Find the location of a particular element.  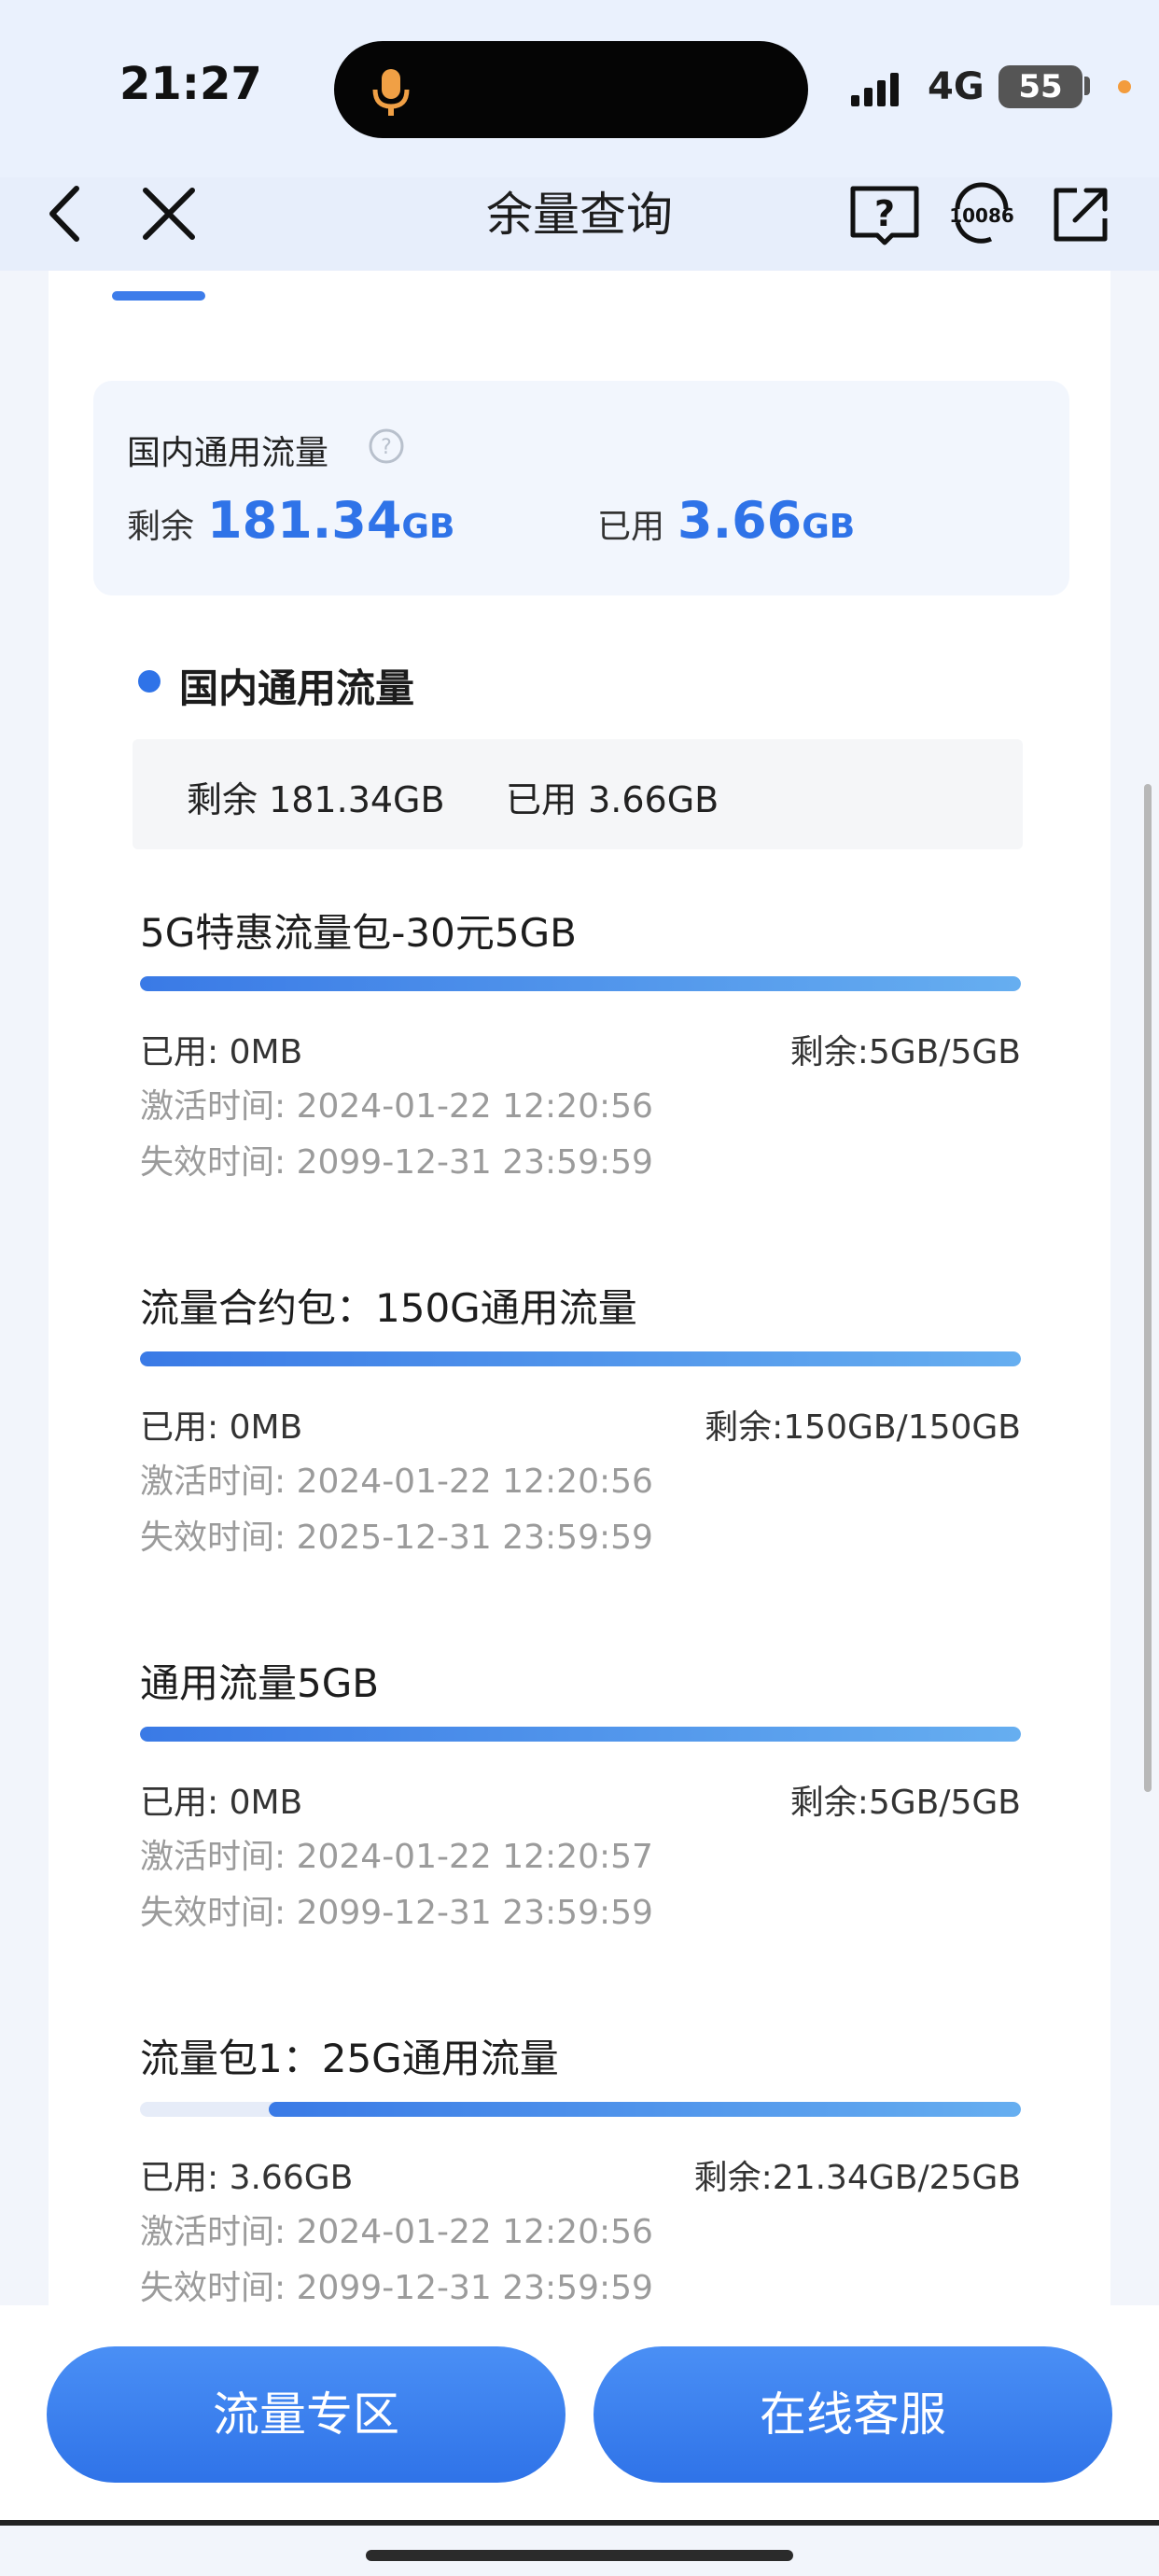

package-activated: 激活时间: 2024-01-22 12:20:57 is located at coordinates (396, 1857).